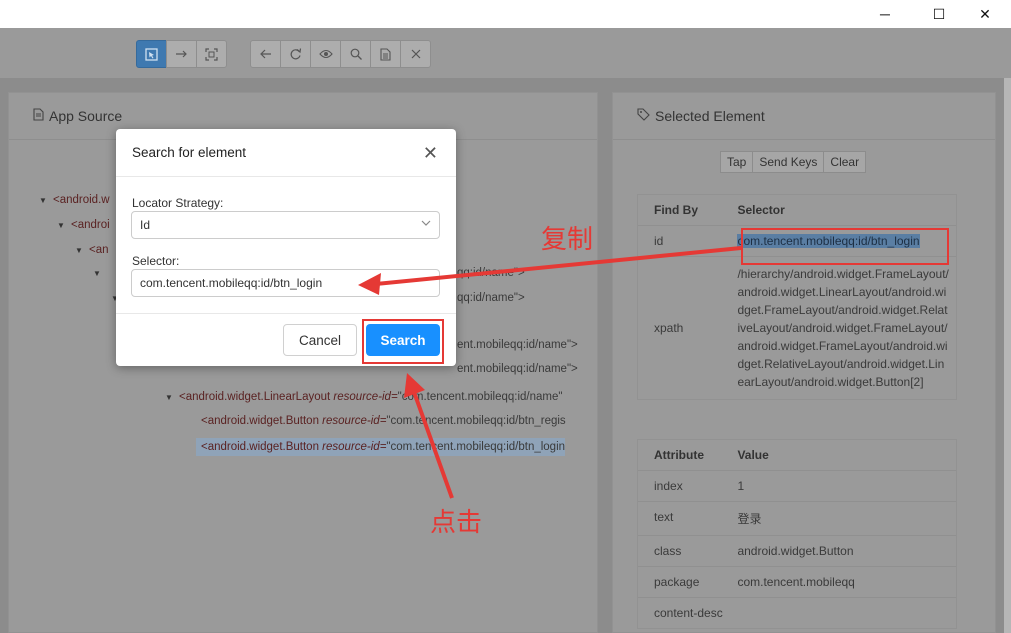 This screenshot has width=1011, height=633. Describe the element at coordinates (845, 246) in the screenshot. I see `annotation-box-copy` at that location.